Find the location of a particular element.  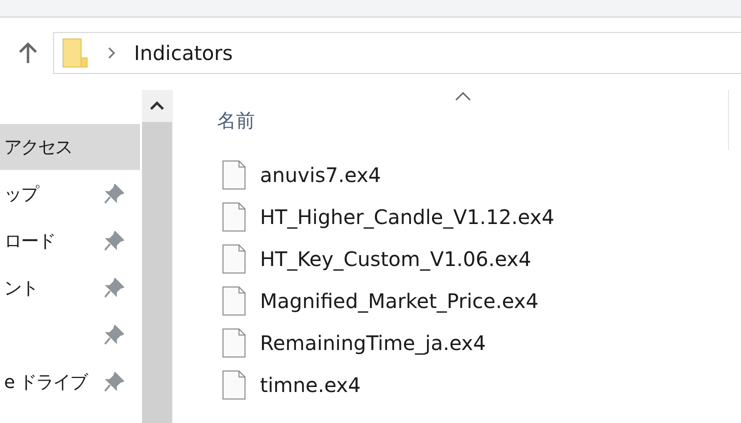

nav-item: ロード is located at coordinates (70, 241).